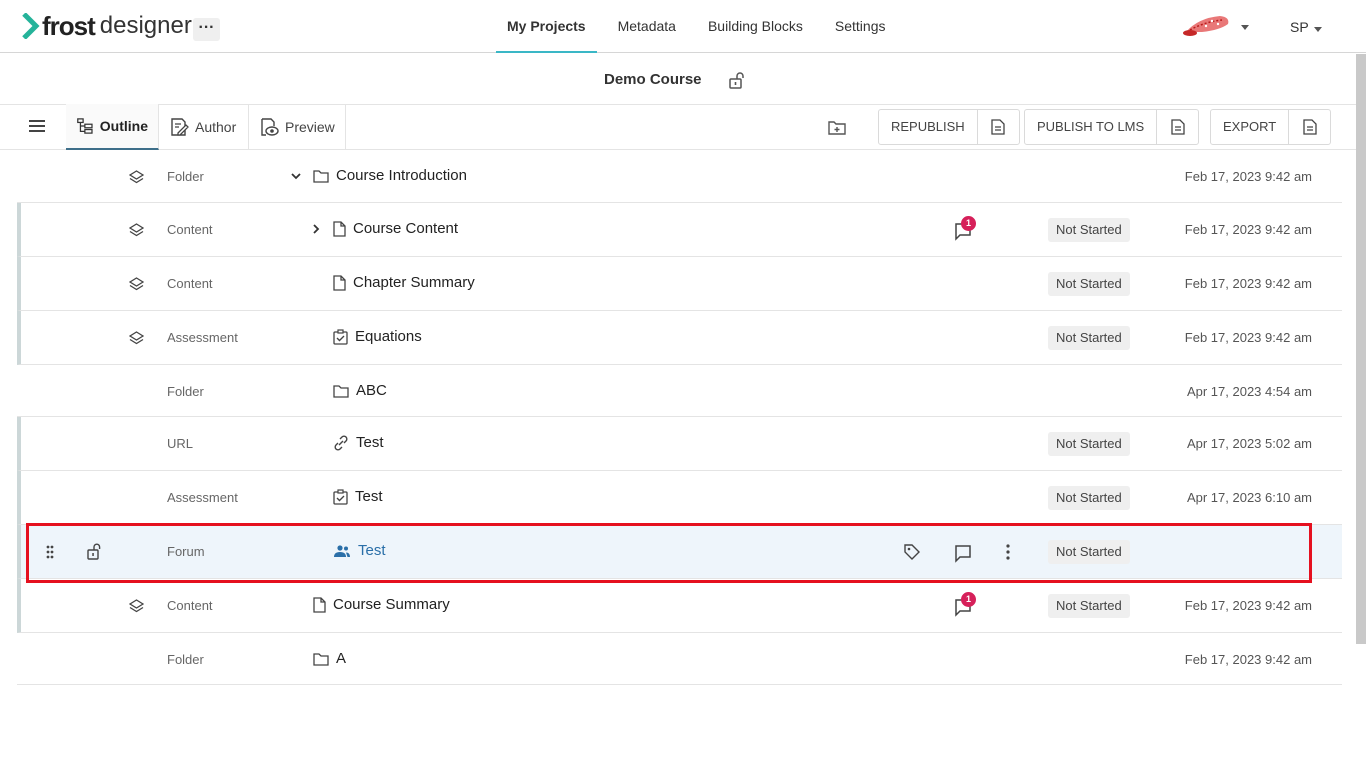  Describe the element at coordinates (1299, 27) in the screenshot. I see `user-initials: SP` at that location.